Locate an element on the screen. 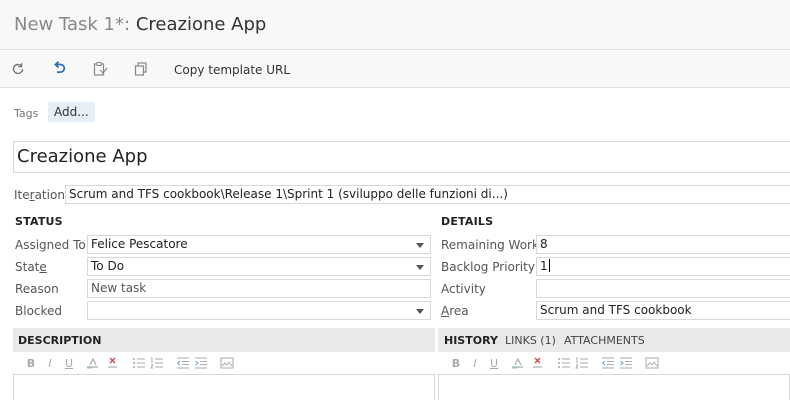  toolbar: Copy template URL is located at coordinates (395, 69).